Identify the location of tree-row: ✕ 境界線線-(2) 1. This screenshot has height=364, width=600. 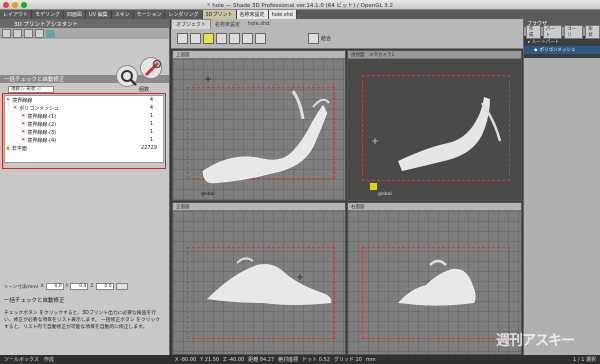
(84, 124).